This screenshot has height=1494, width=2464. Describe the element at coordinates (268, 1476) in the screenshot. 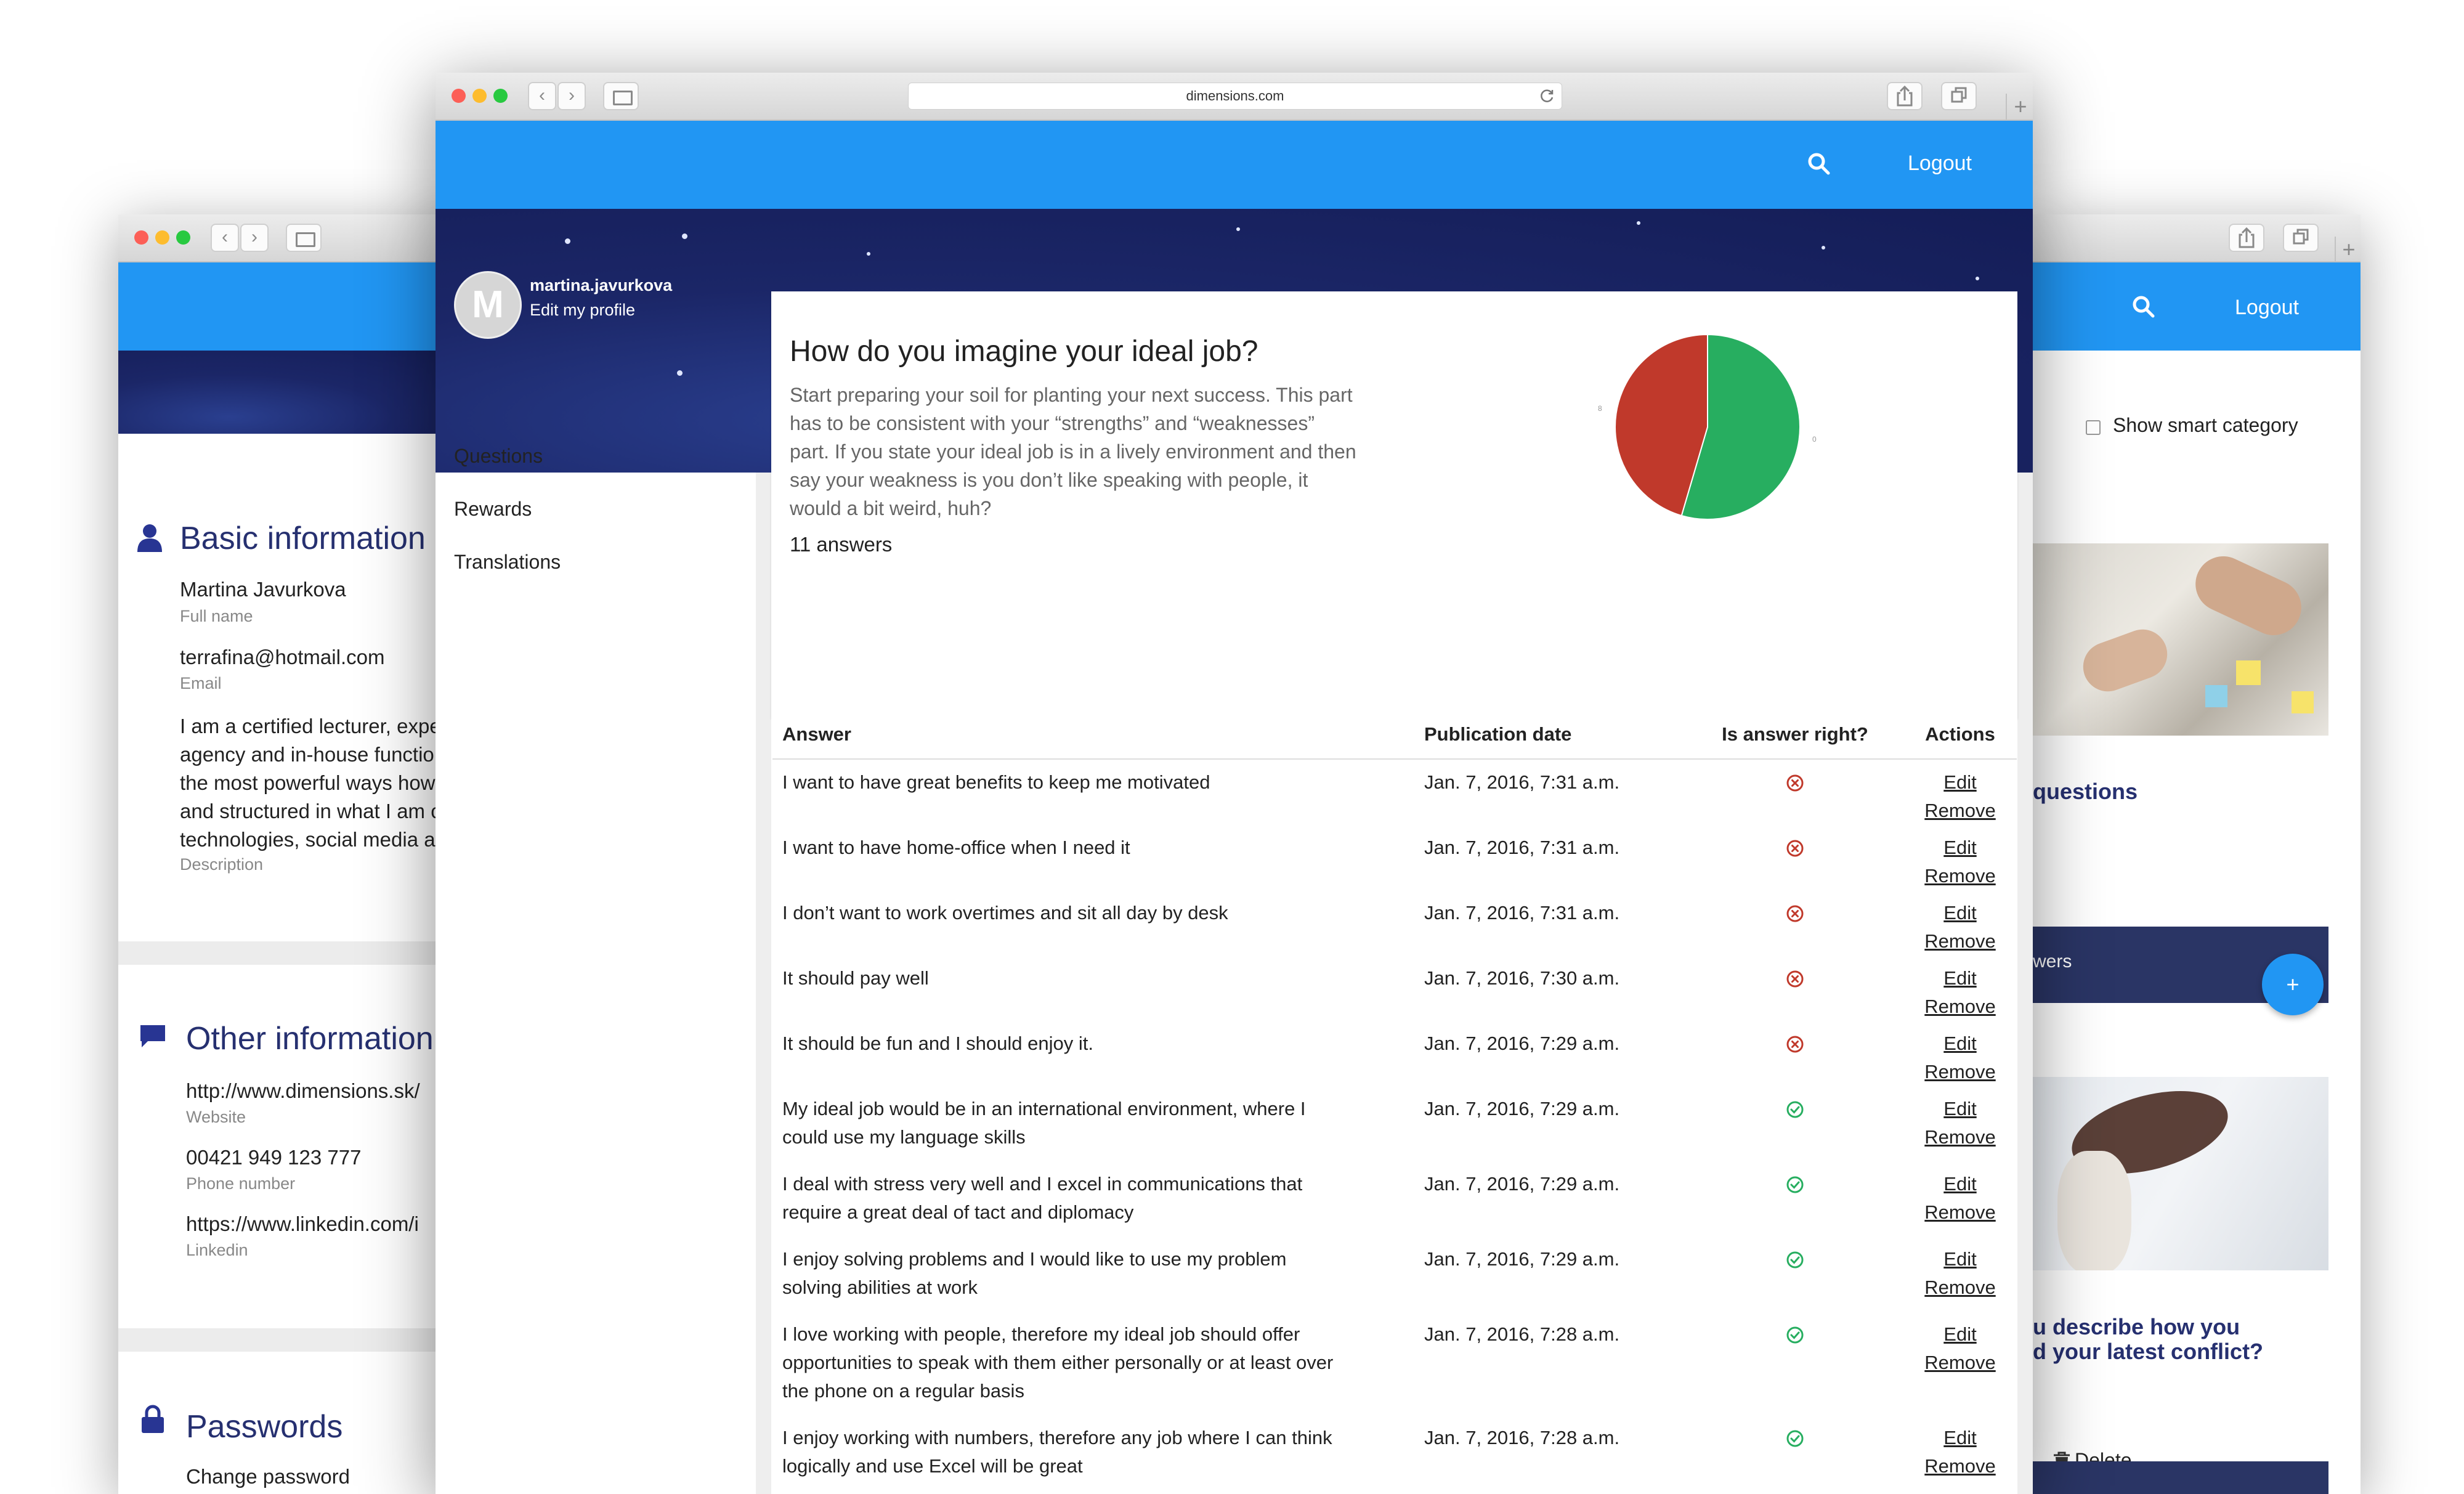

I see `change-password-link: Change password` at that location.